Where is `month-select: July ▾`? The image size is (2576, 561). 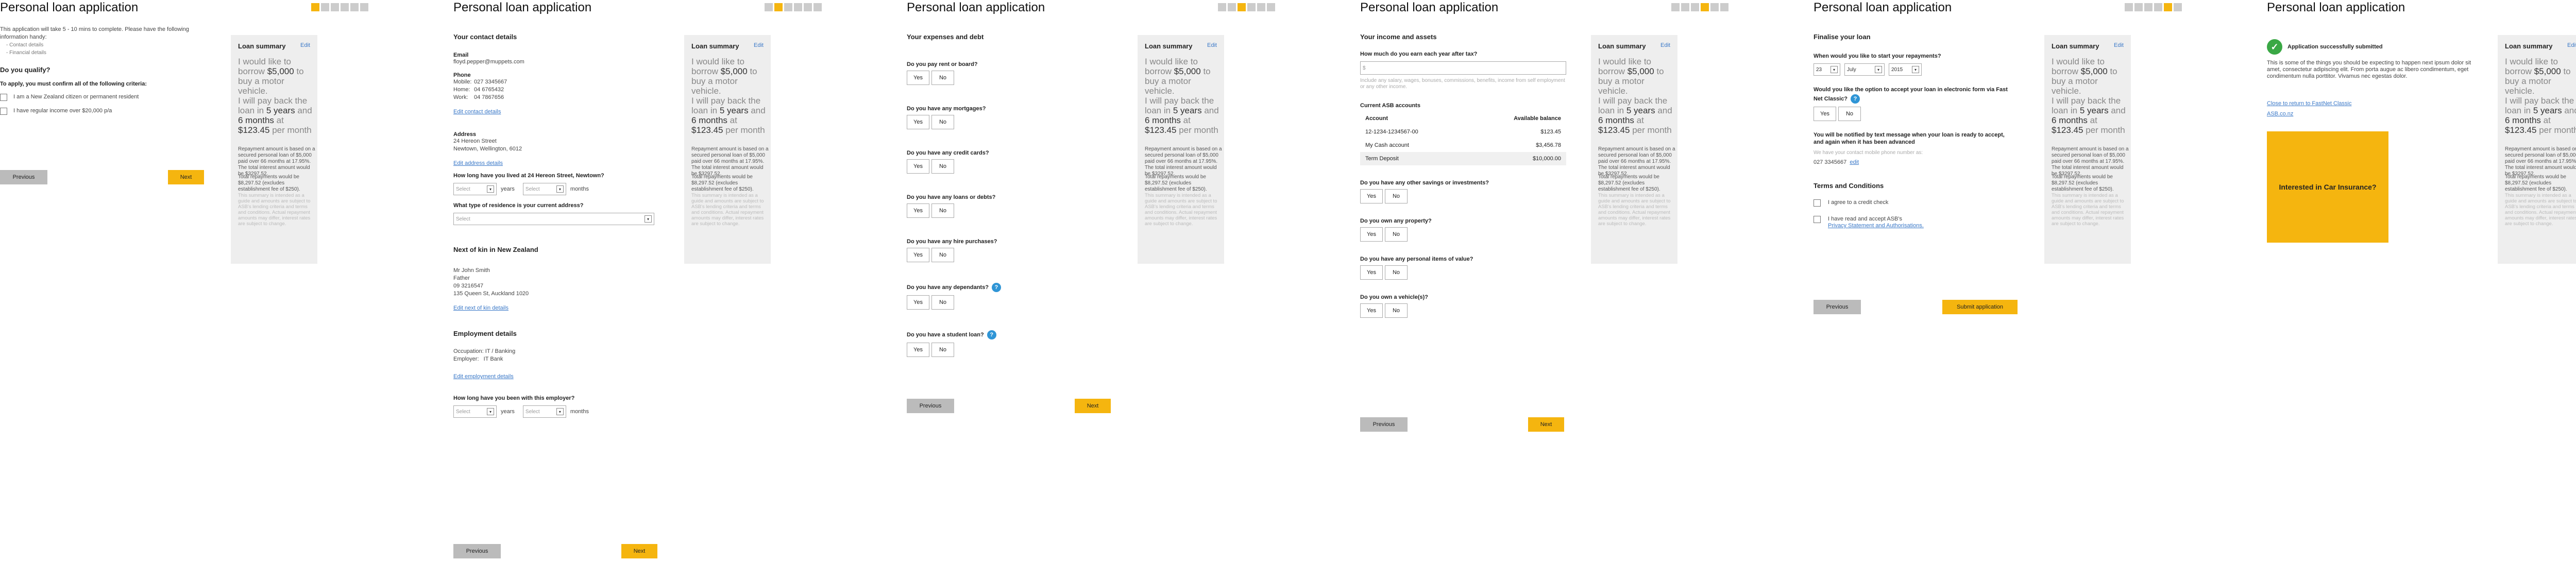
month-select: July ▾ is located at coordinates (1864, 69).